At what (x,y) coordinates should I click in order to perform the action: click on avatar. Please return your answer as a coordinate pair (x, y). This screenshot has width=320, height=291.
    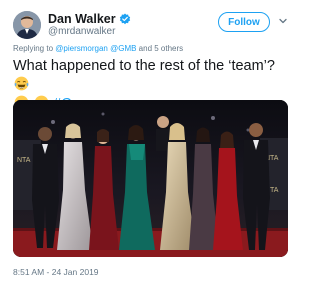
    Looking at the image, I should click on (27, 25).